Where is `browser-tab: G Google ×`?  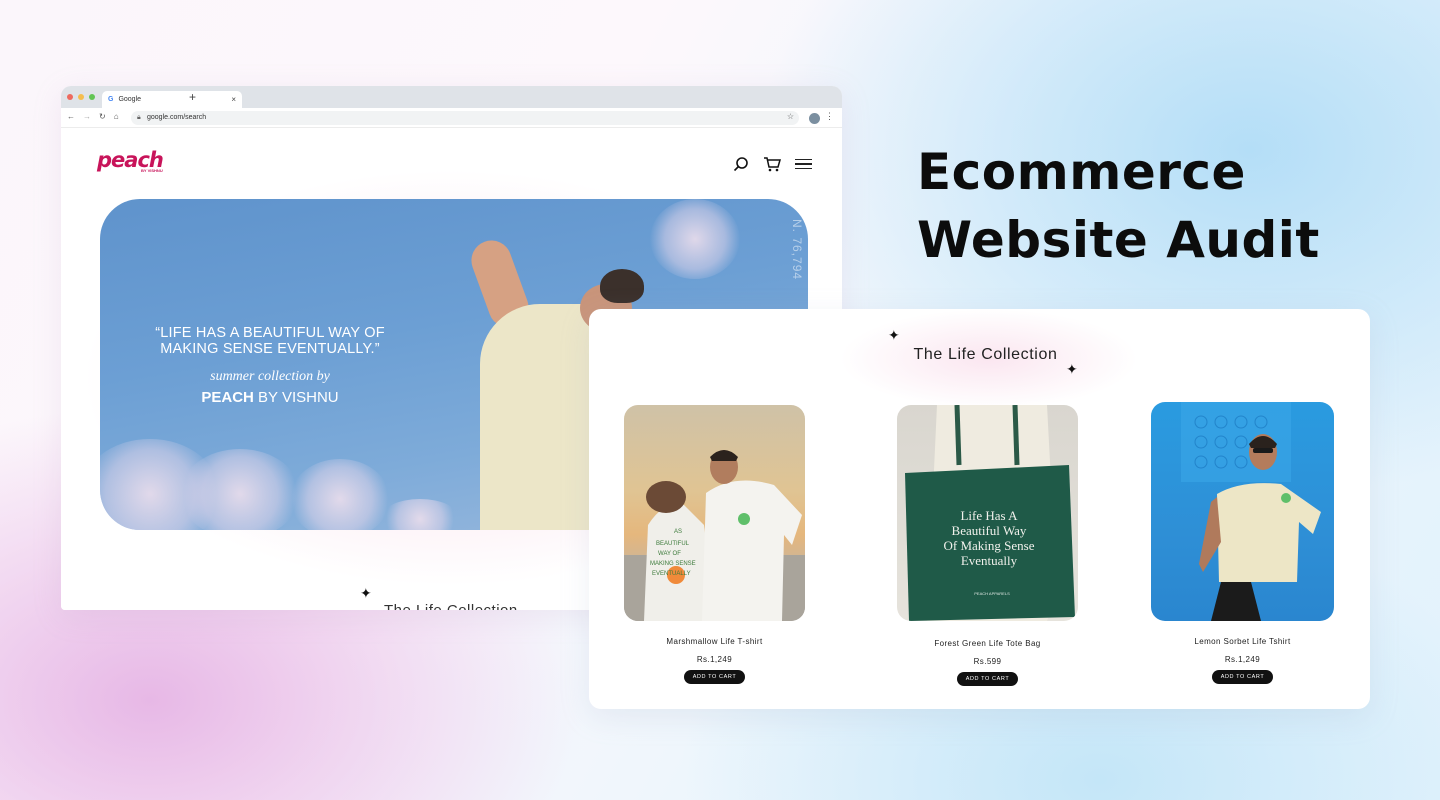
browser-tab: G Google × is located at coordinates (172, 99).